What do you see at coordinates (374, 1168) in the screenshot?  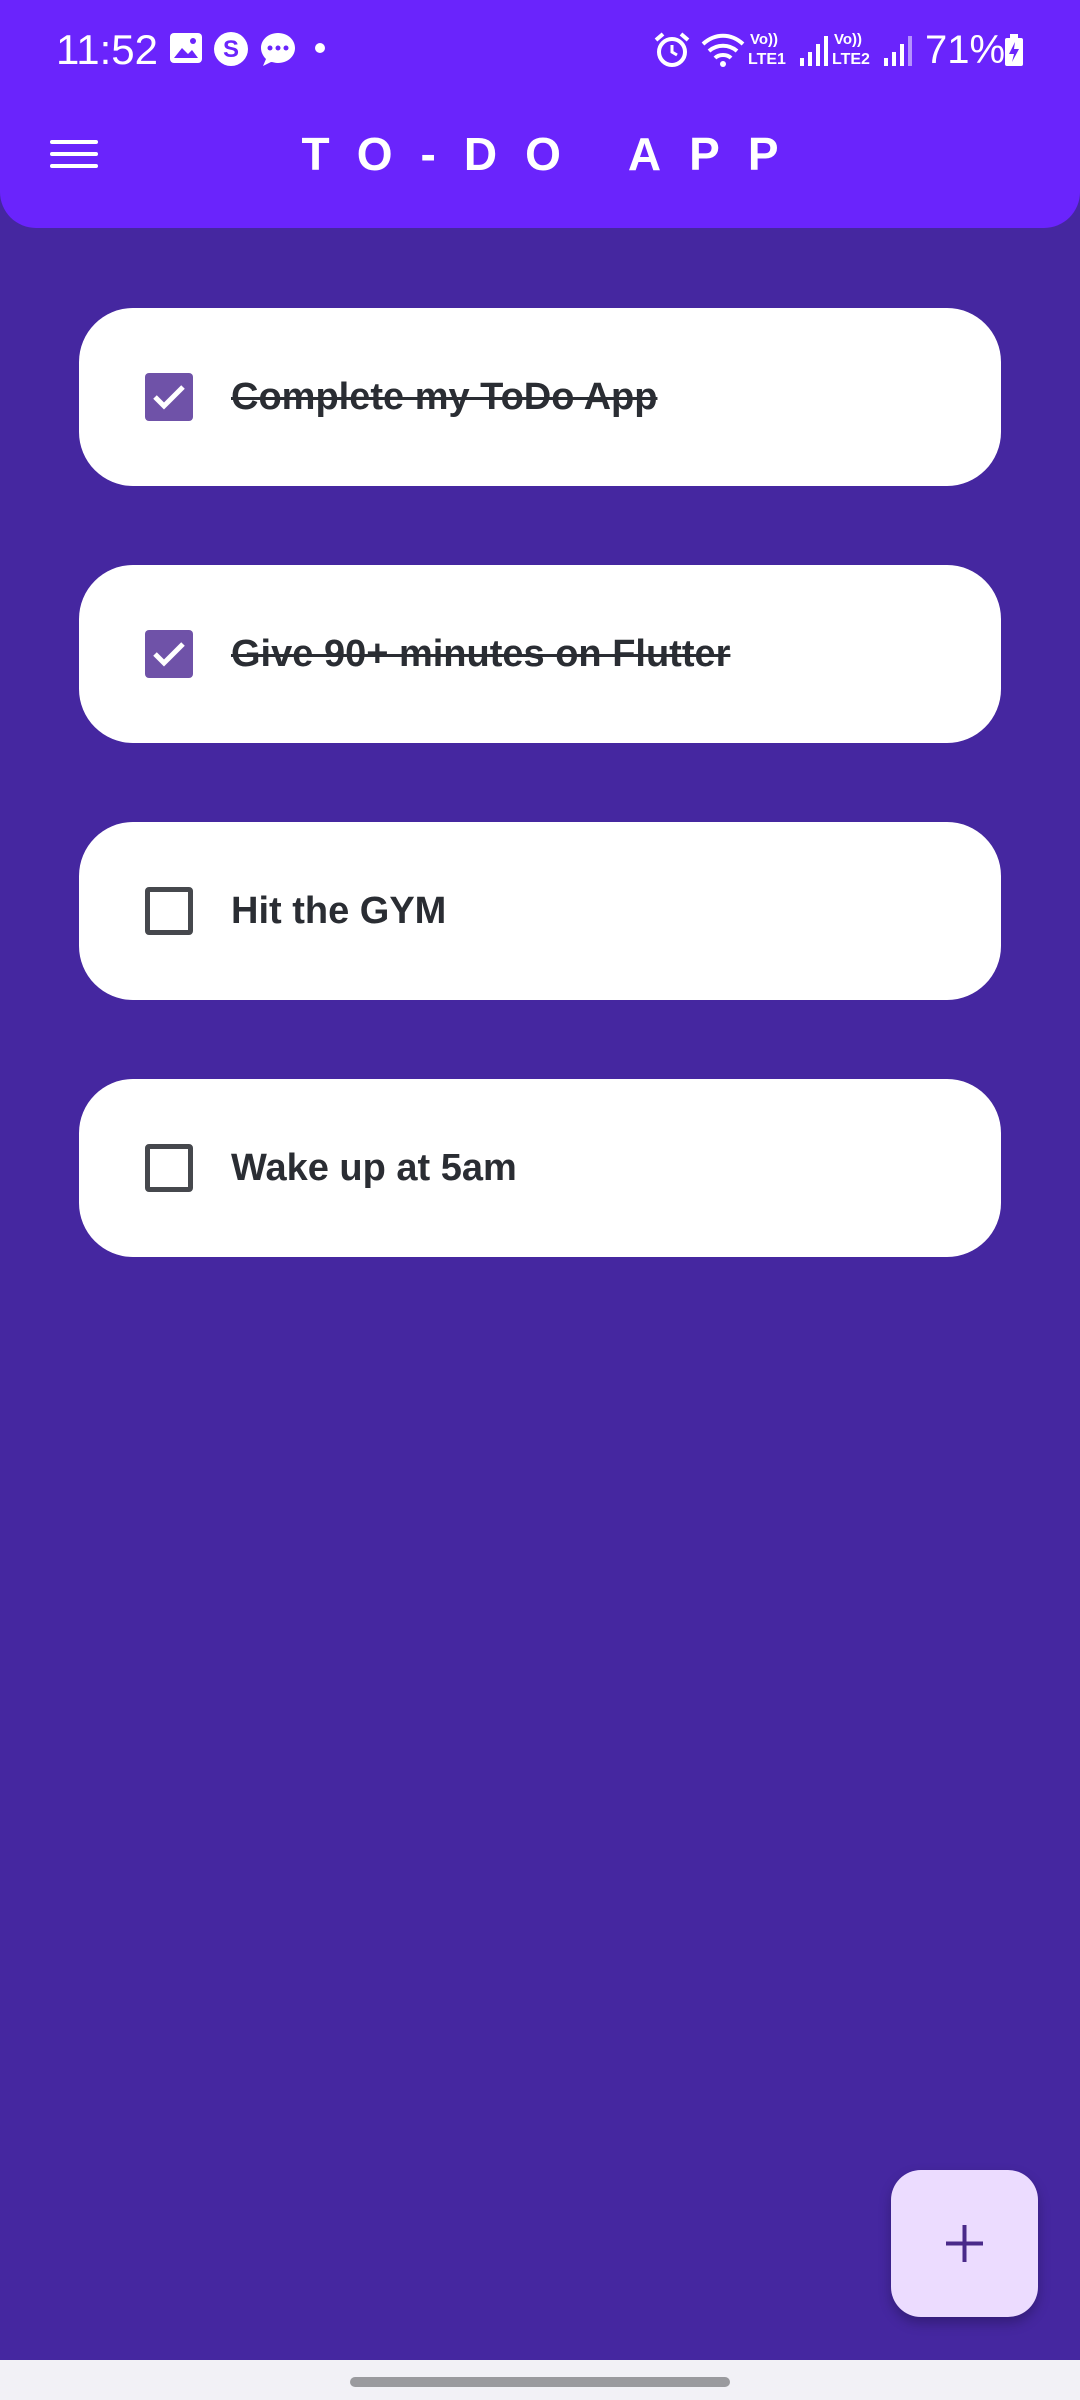 I see `task-text: Wake up at 5am` at bounding box center [374, 1168].